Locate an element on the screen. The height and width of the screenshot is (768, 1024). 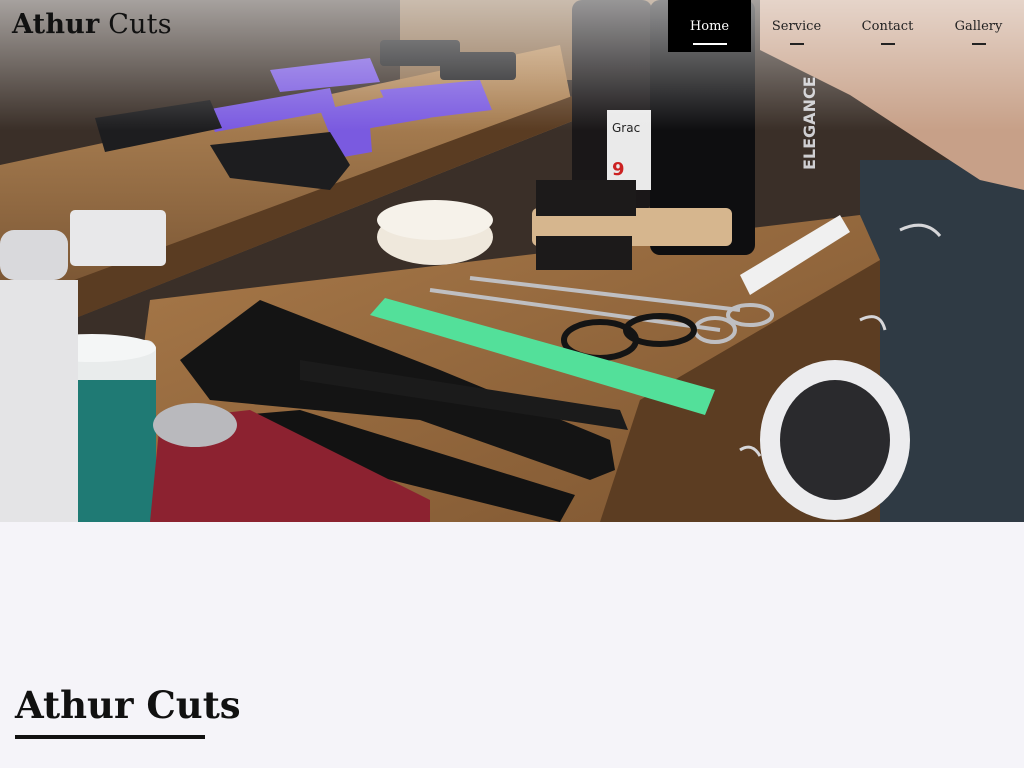
nav-item-label: Contact is located at coordinates (887, 26).